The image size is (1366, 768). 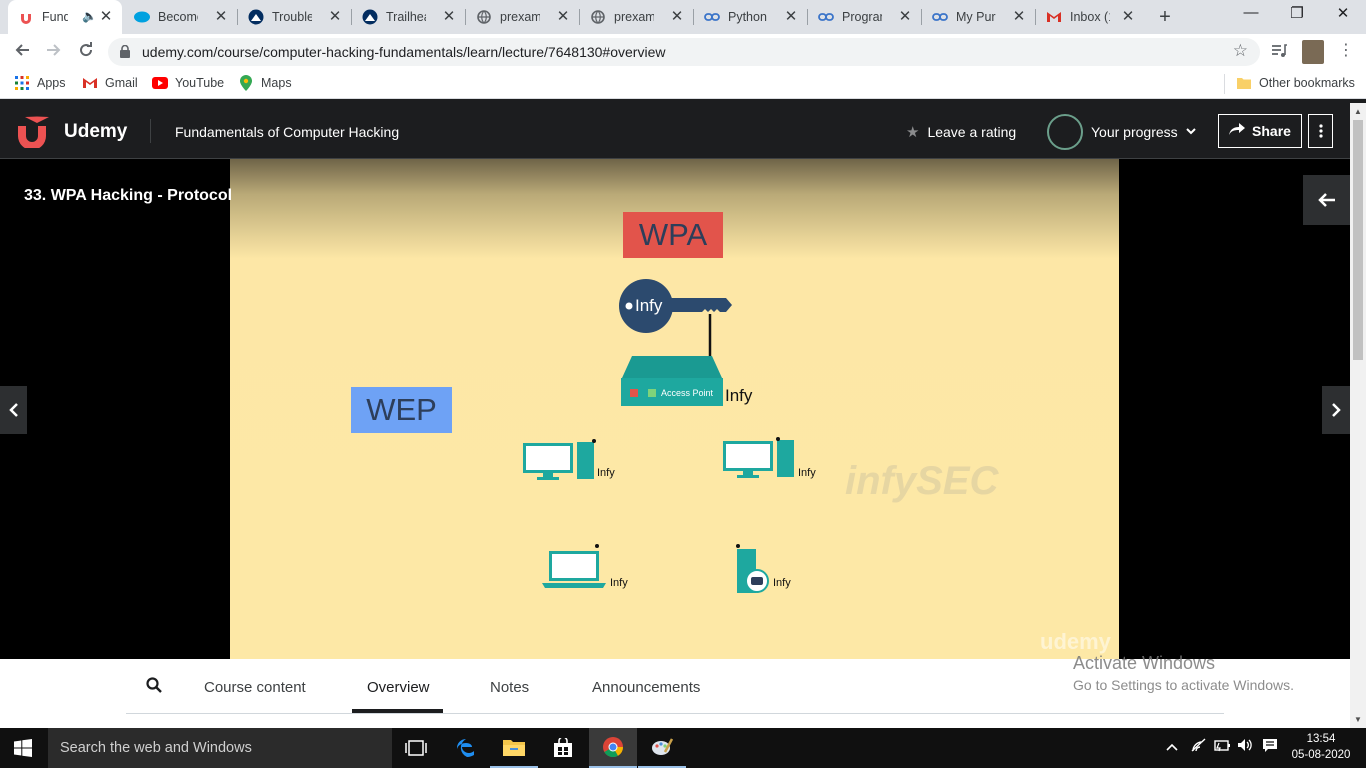 I want to click on edge-icon, so click(x=466, y=748).